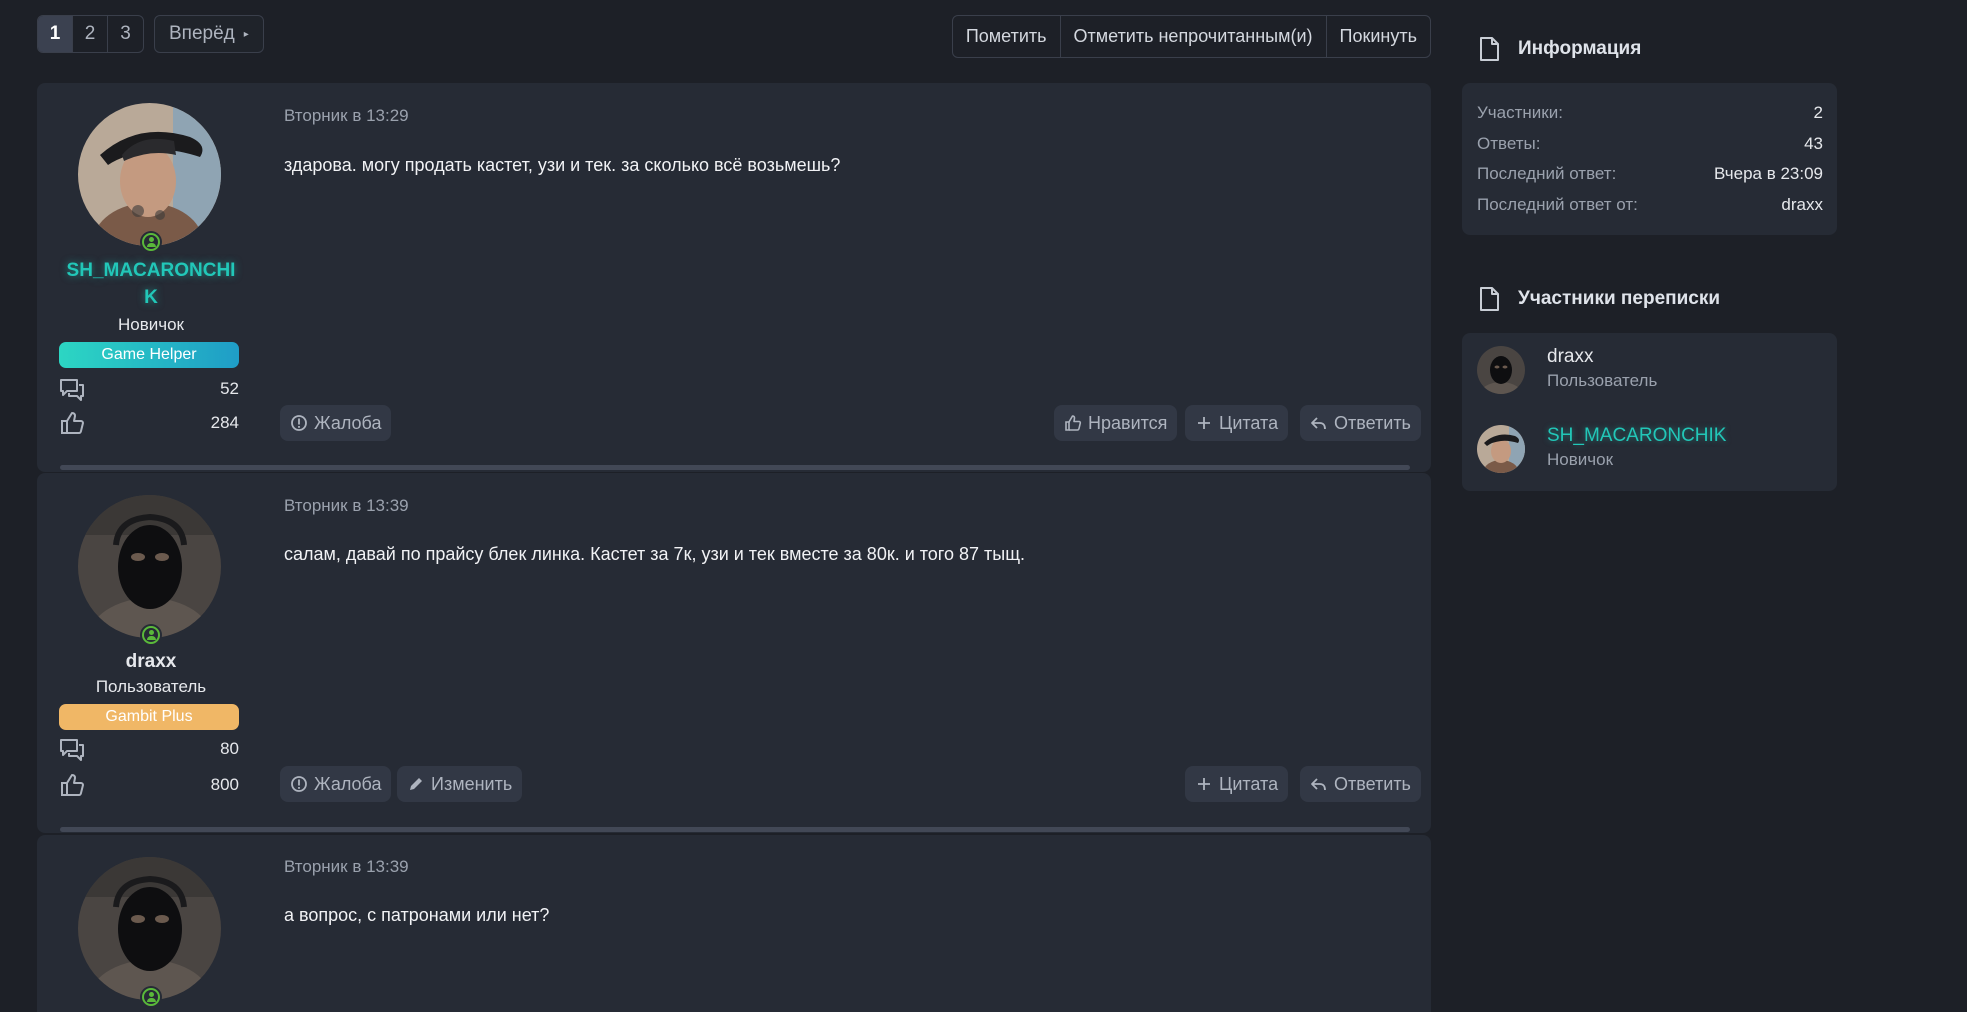 Image resolution: width=1967 pixels, height=1012 pixels. Describe the element at coordinates (1128, 422) in the screenshot. I see `like-label: Нравится` at that location.